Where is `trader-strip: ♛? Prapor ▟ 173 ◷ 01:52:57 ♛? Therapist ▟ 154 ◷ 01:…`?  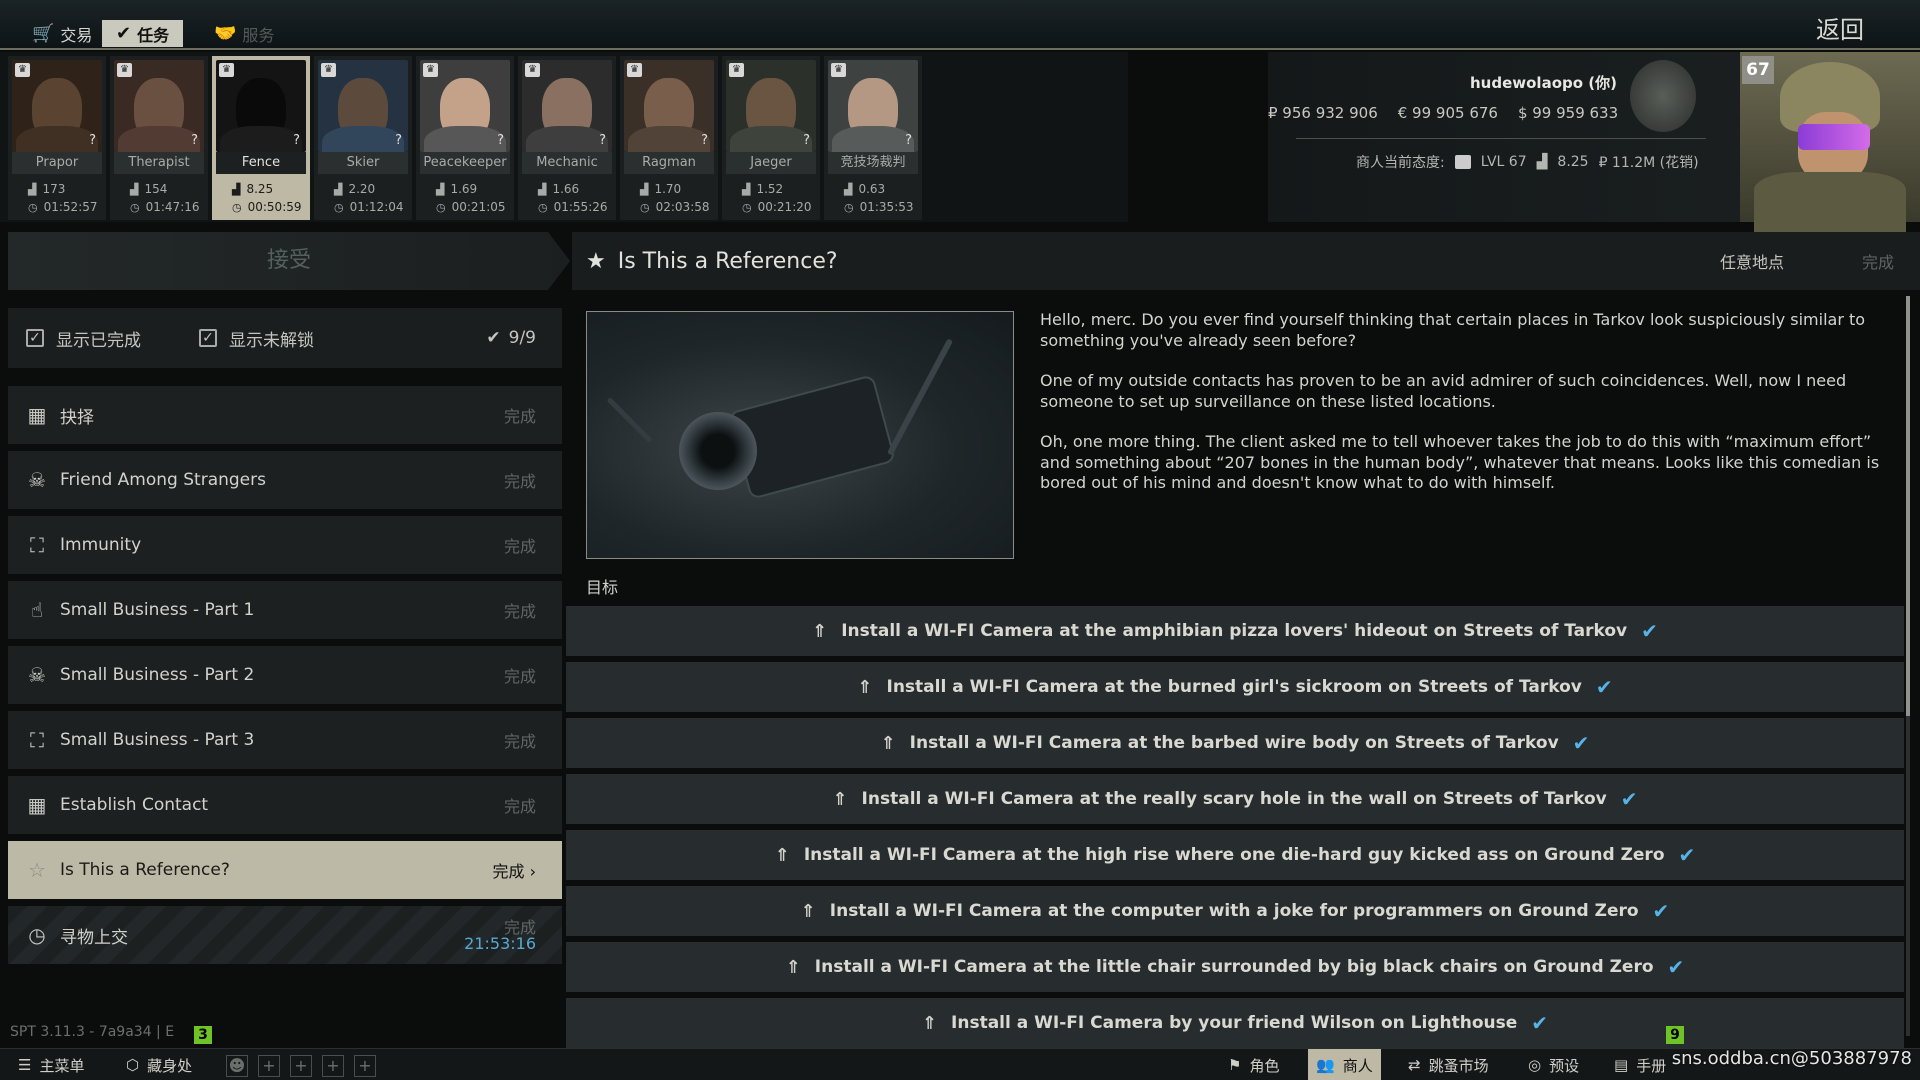
trader-strip: ♛? Prapor ▟ 173 ◷ 01:52:57 ♛? Therapist ▟ 154 ◷ 01:… is located at coordinates (564, 137).